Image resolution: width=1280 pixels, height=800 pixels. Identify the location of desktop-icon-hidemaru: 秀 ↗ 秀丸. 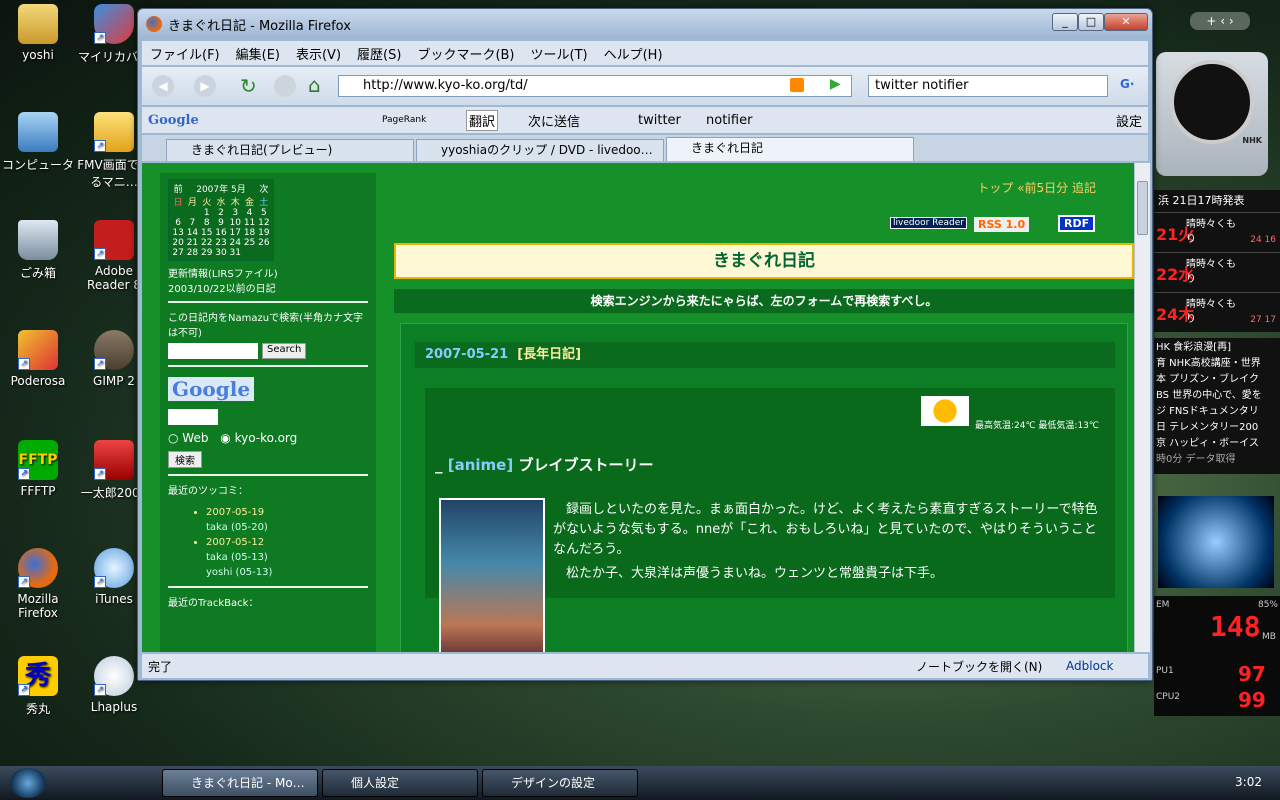
(38, 686).